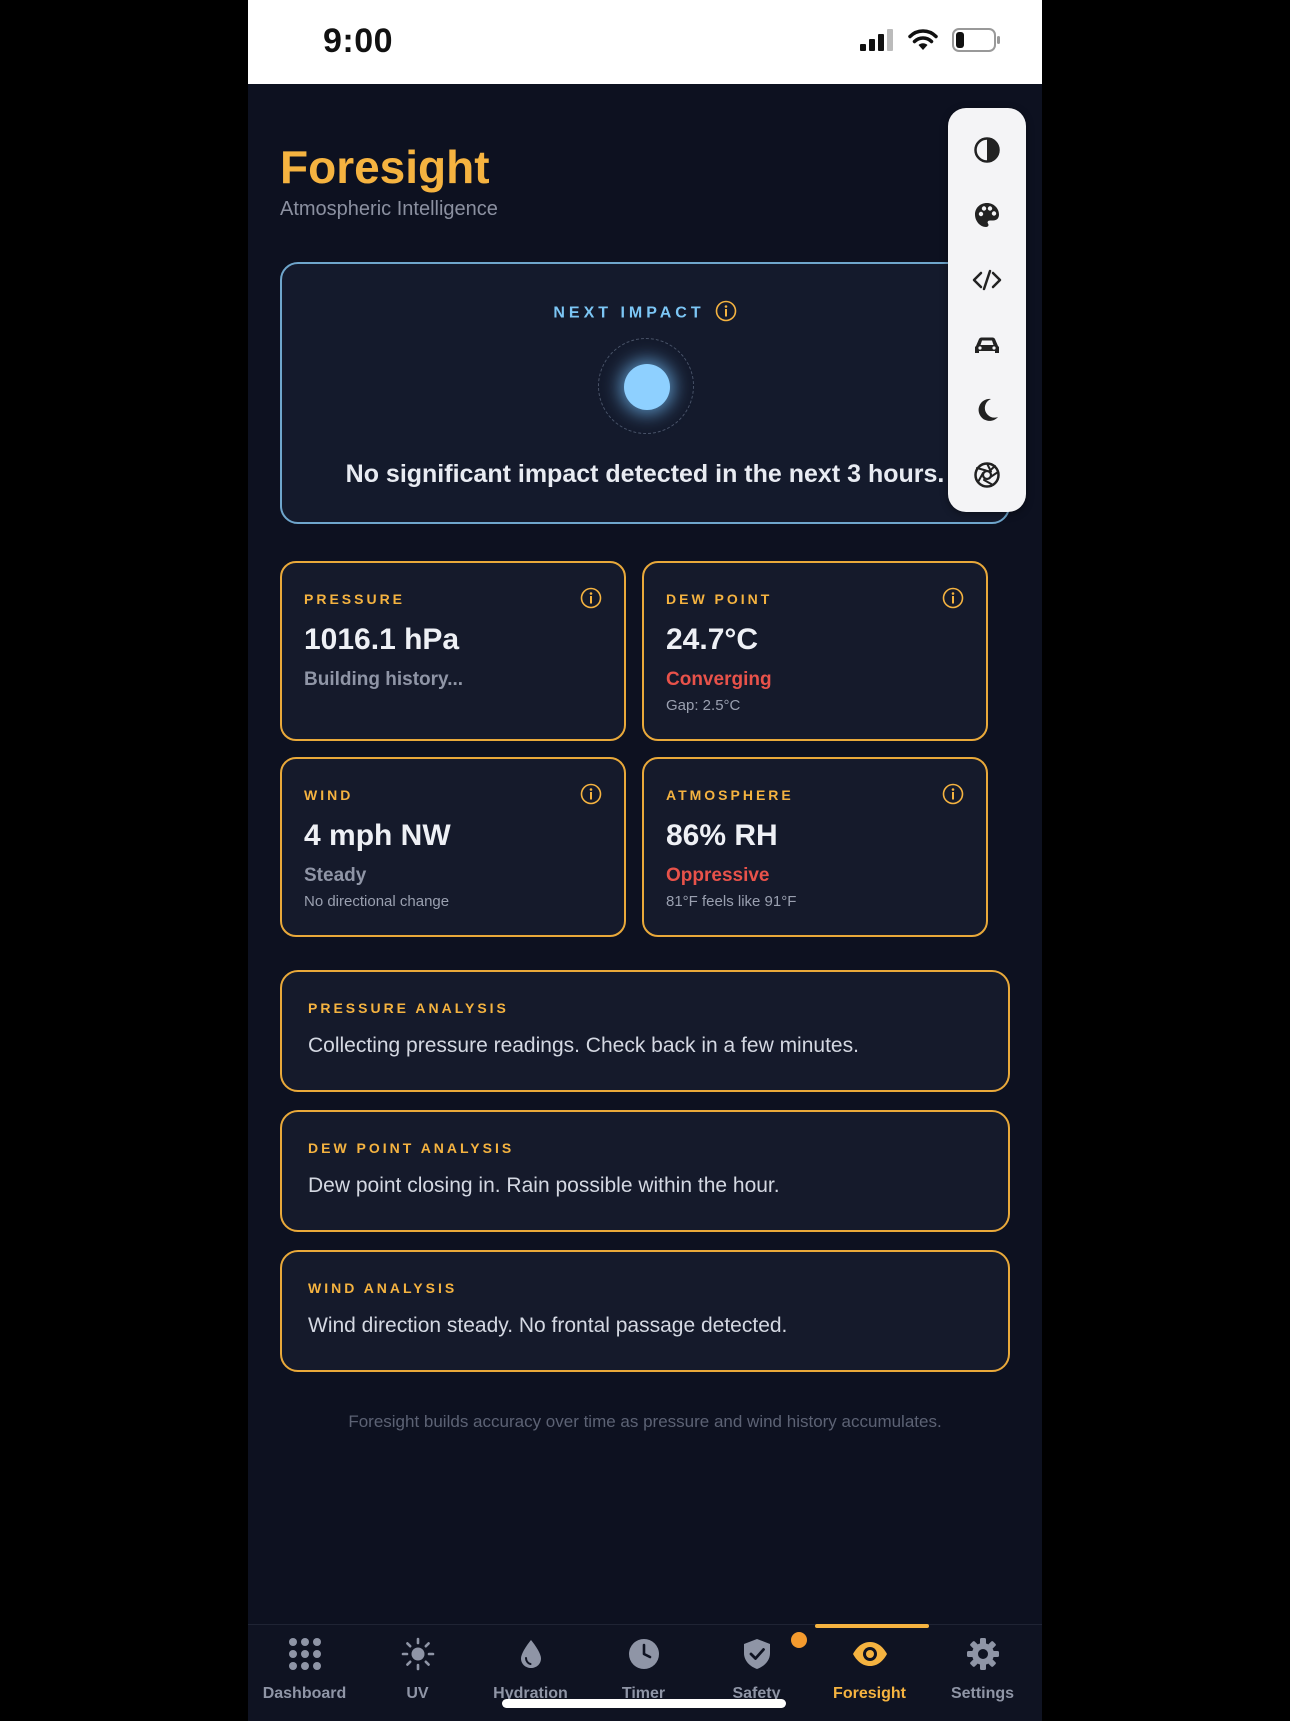 This screenshot has width=1290, height=1721. I want to click on aperture-icon, so click(987, 475).